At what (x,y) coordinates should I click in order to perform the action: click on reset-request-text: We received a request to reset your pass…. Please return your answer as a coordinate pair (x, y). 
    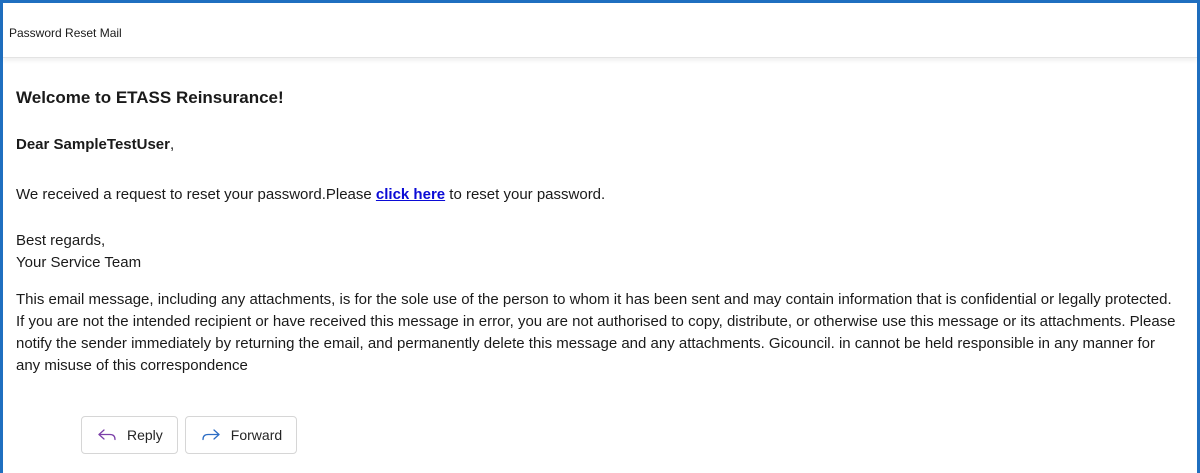
    Looking at the image, I should click on (310, 195).